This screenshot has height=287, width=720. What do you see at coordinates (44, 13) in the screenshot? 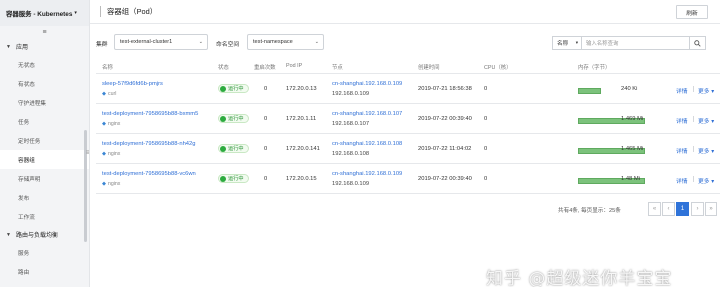
I see `sidebar-product-title: 容器服务 - Kubernetes ▾` at bounding box center [44, 13].